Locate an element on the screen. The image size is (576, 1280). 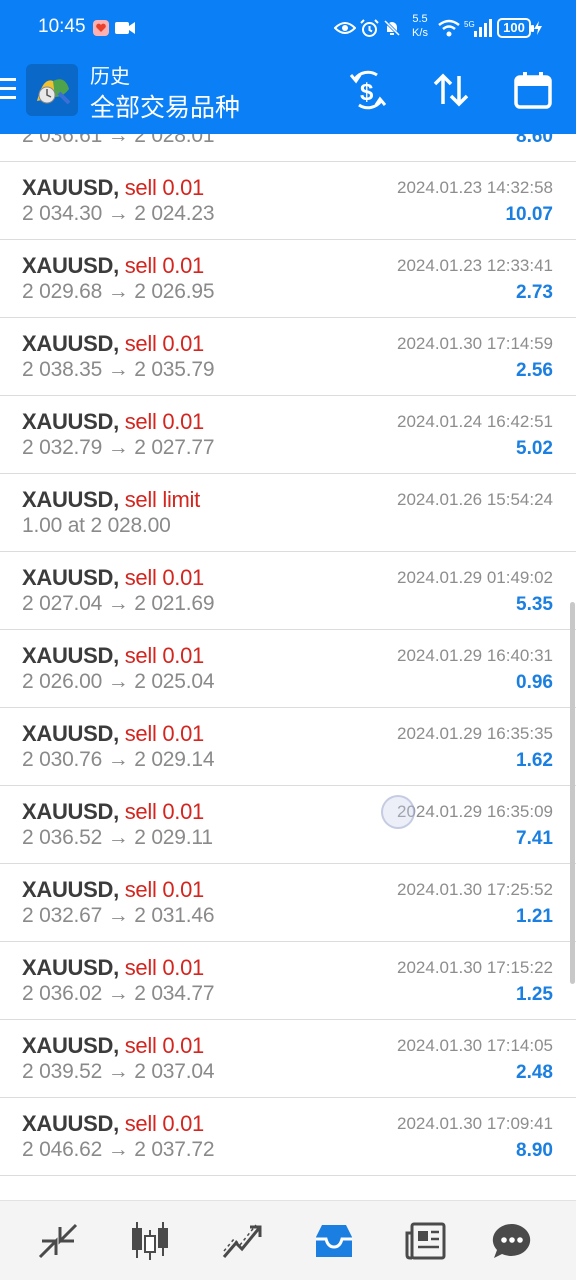
trade-prices: 2 036.52 → 2 029.11 is located at coordinates (117, 837).